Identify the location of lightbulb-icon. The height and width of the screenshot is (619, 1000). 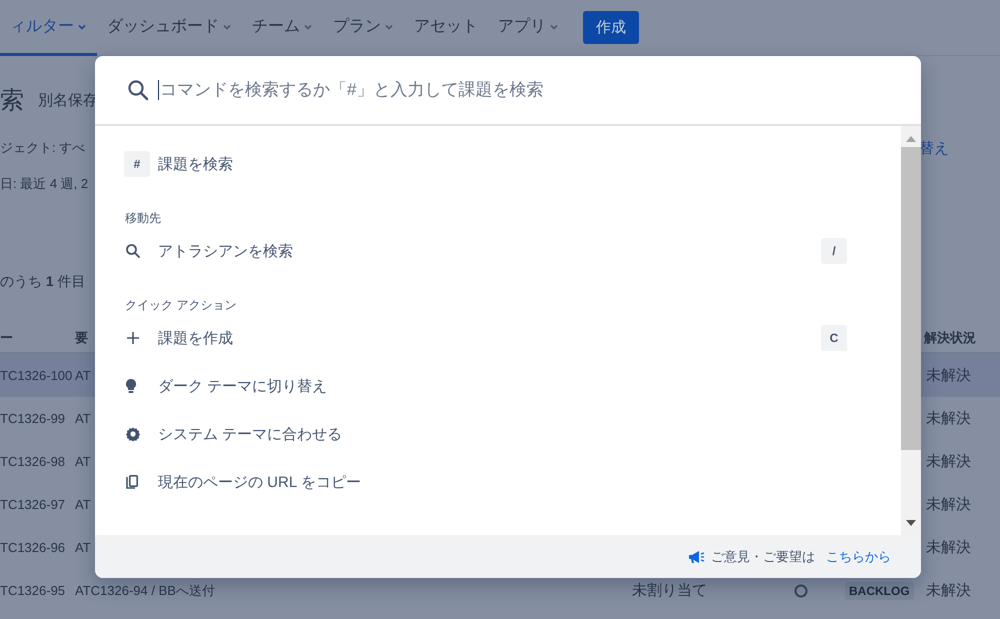
(131, 386).